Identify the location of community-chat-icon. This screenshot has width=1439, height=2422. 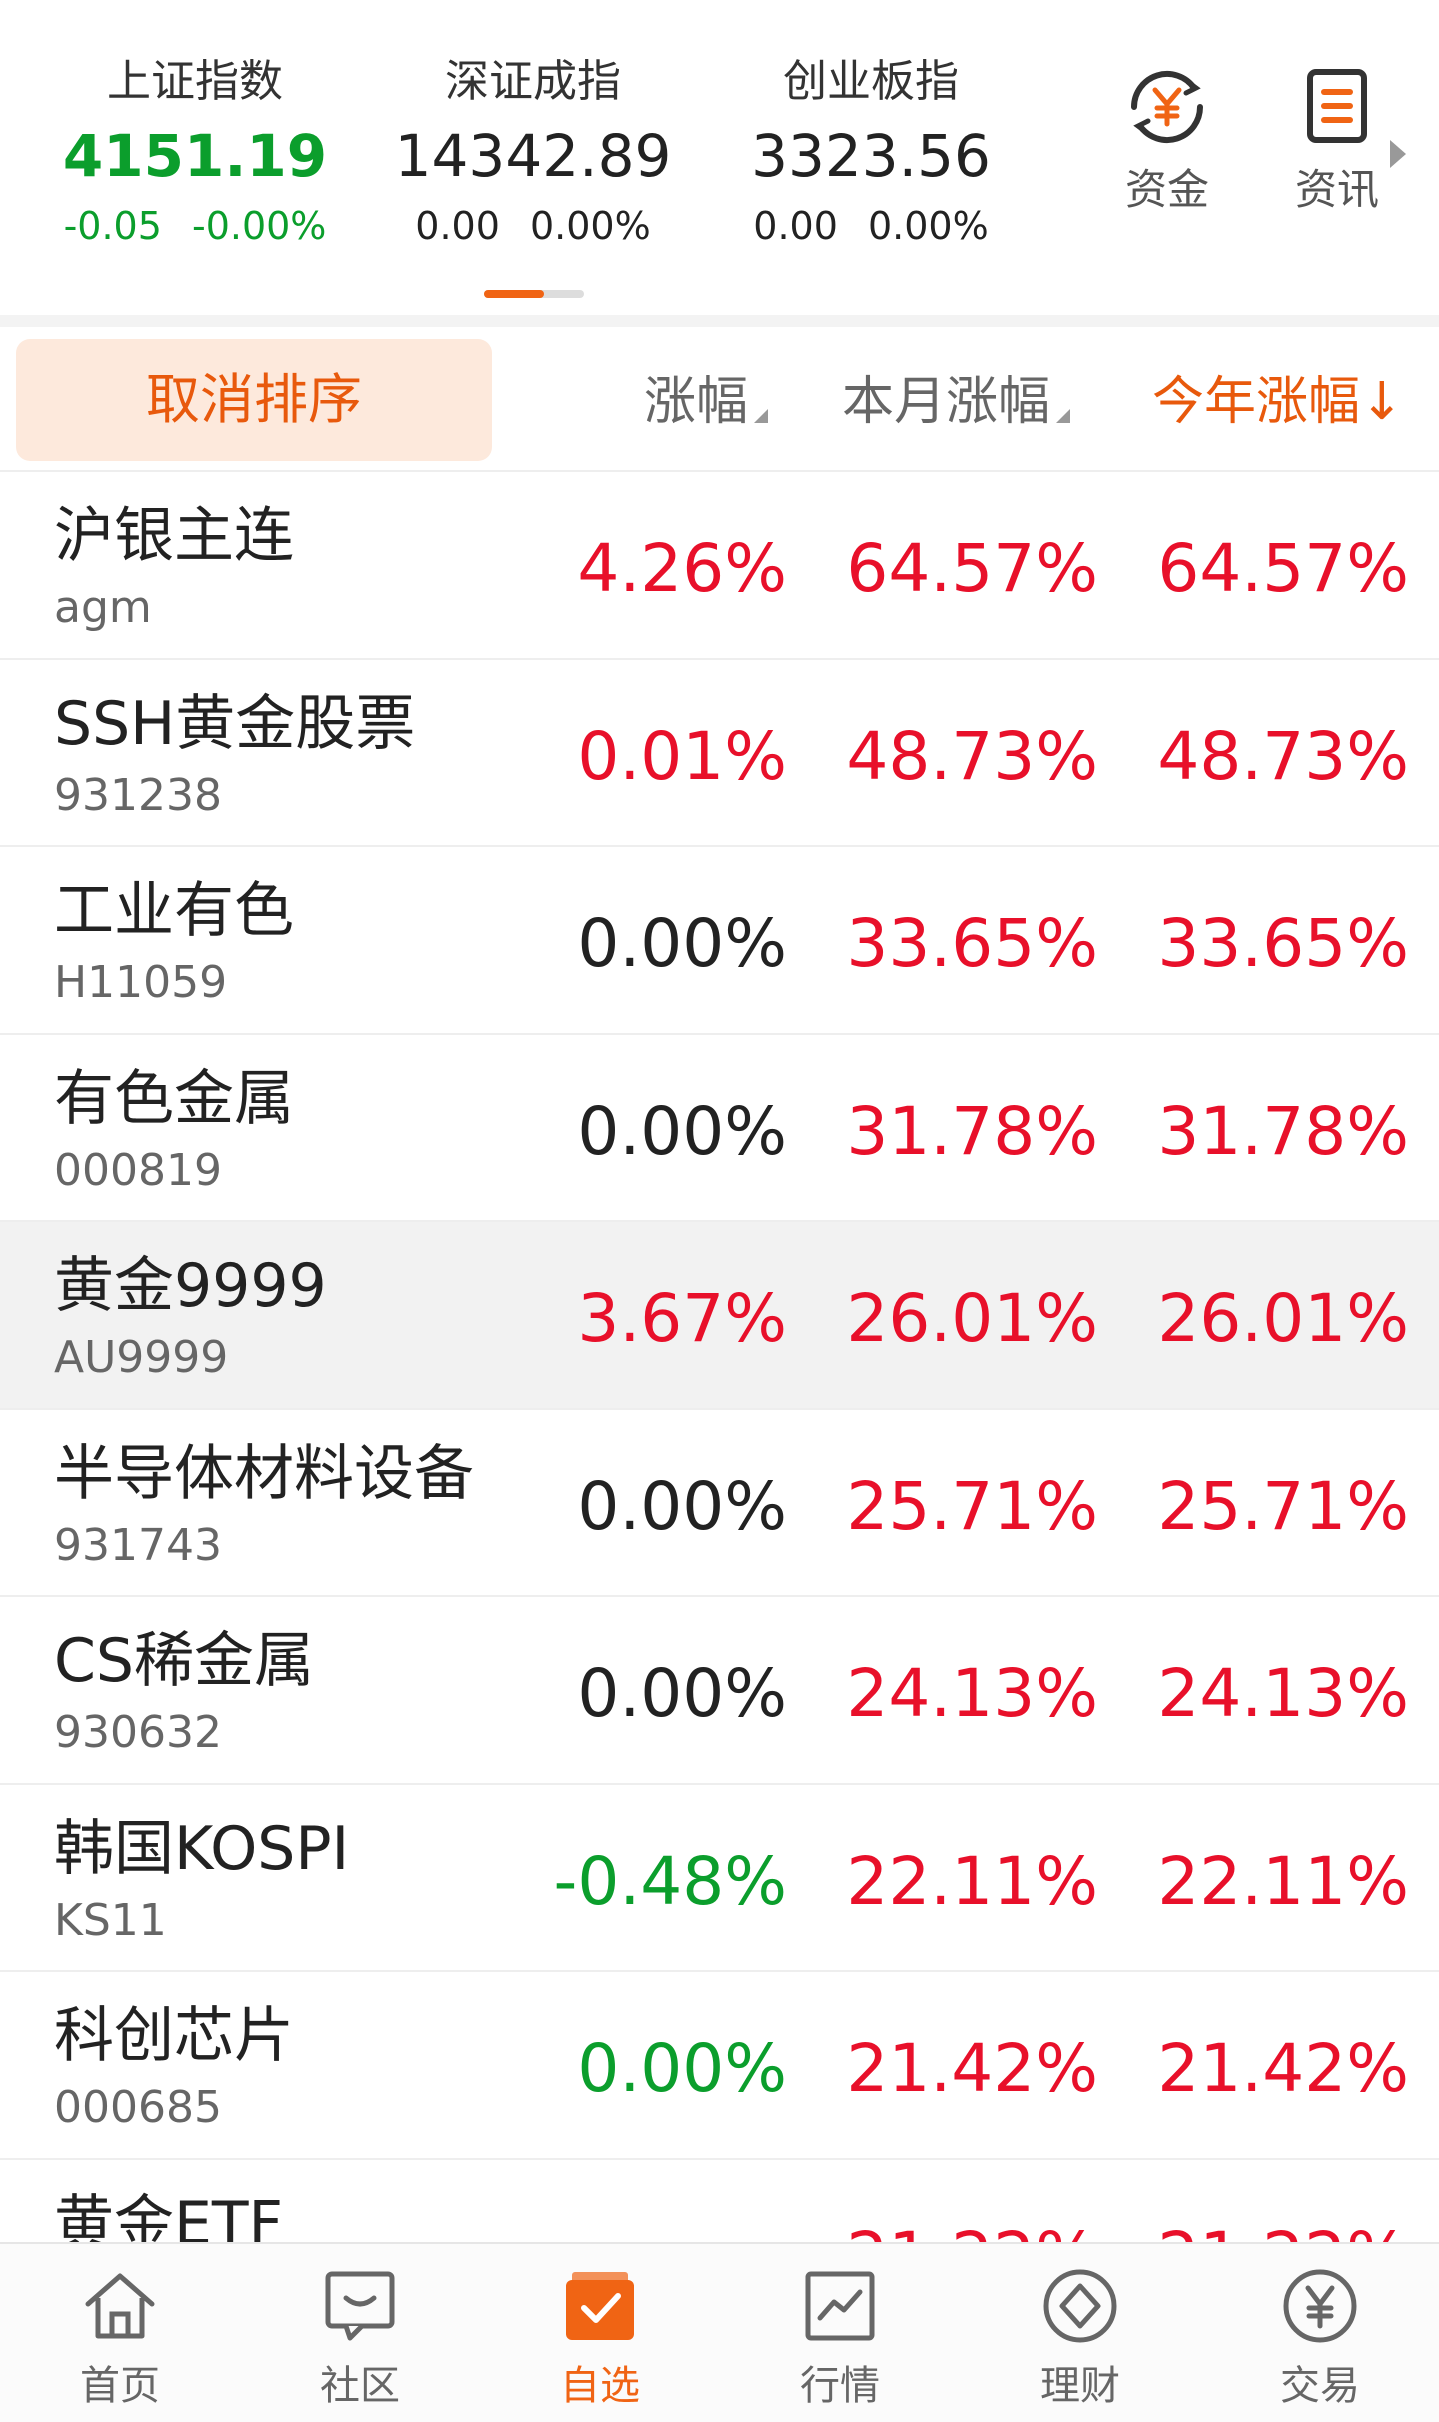
(360, 2306).